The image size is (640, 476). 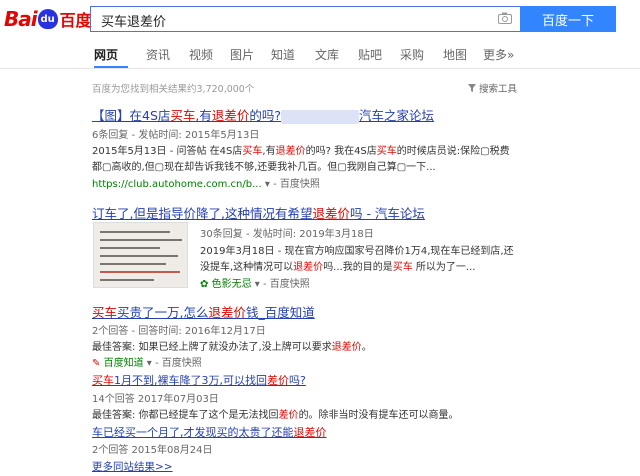 I want to click on site-icon: ✿, so click(x=204, y=284).